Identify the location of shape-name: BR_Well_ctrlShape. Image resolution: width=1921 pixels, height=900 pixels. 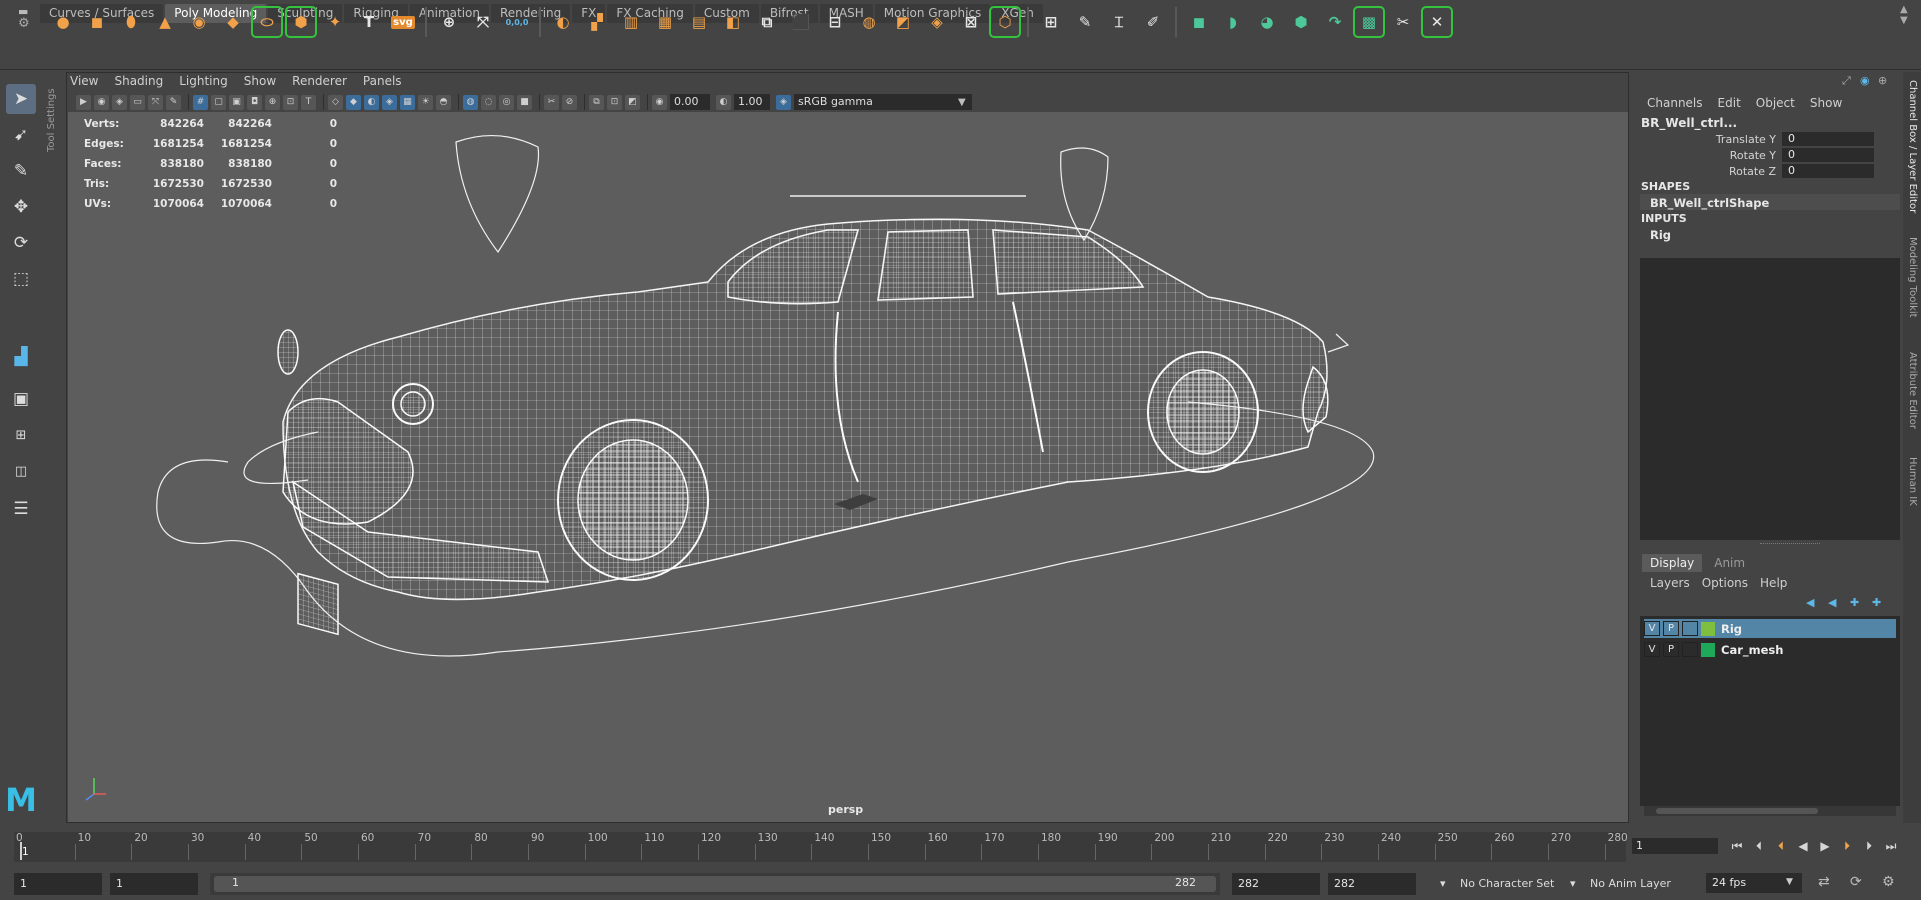
(1709, 203).